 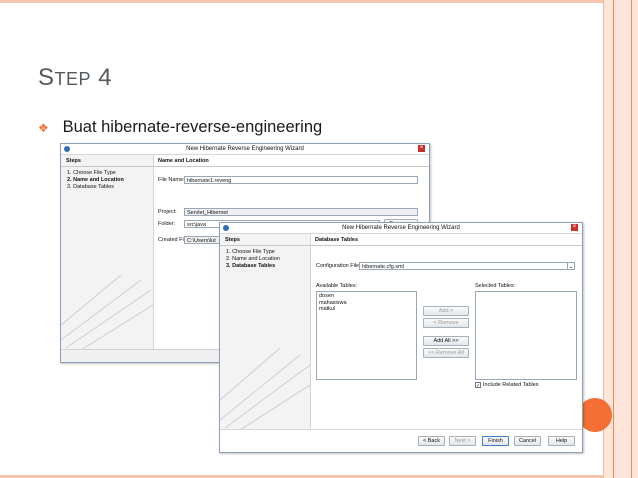 I want to click on panel-header: Database Tables, so click(x=446, y=240).